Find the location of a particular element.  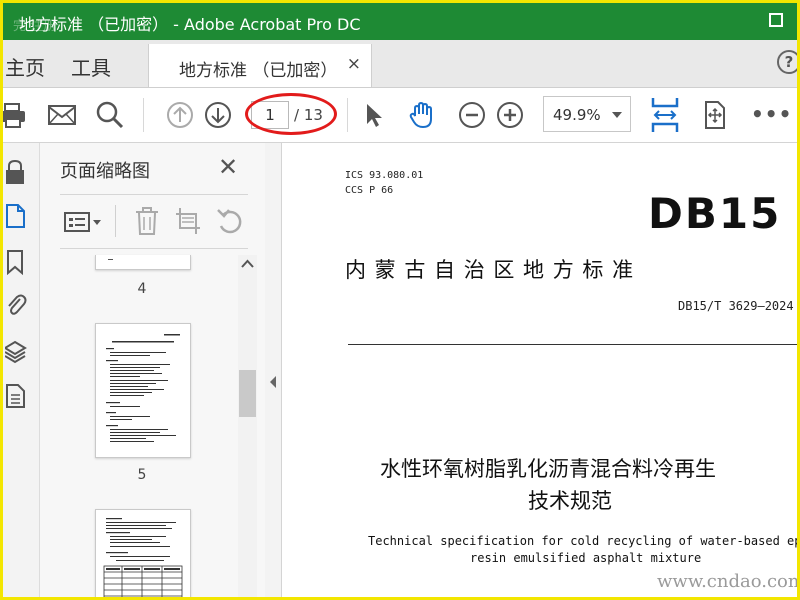

help-icon: ? is located at coordinates (787, 62).